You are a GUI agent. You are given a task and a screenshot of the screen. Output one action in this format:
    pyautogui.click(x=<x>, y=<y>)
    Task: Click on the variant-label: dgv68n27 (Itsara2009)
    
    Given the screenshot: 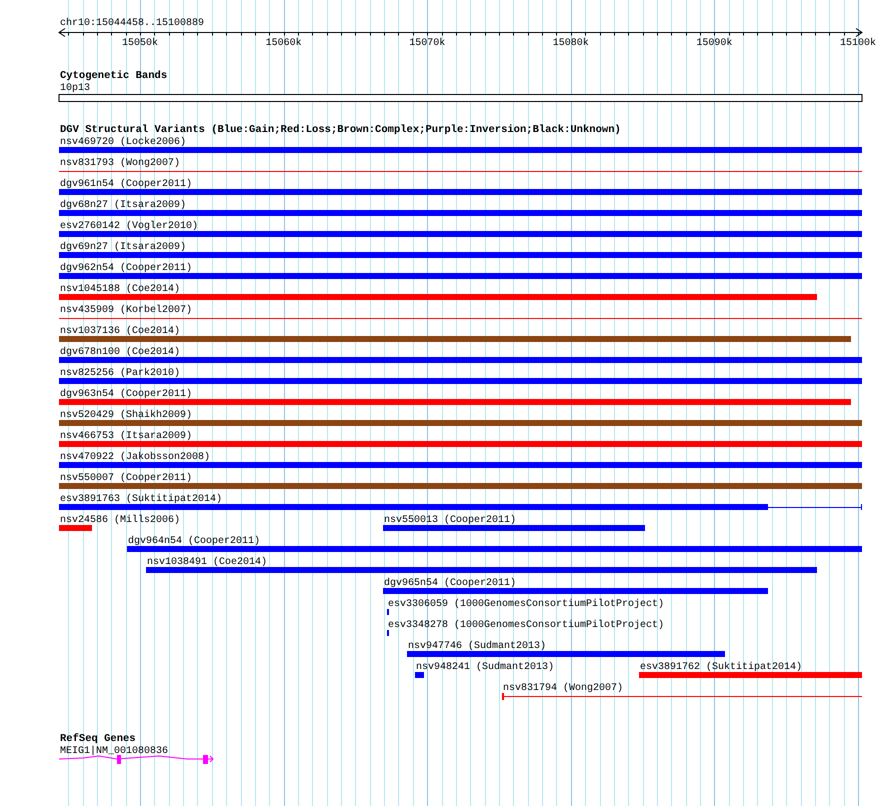 What is the action you would take?
    pyautogui.click(x=123, y=205)
    